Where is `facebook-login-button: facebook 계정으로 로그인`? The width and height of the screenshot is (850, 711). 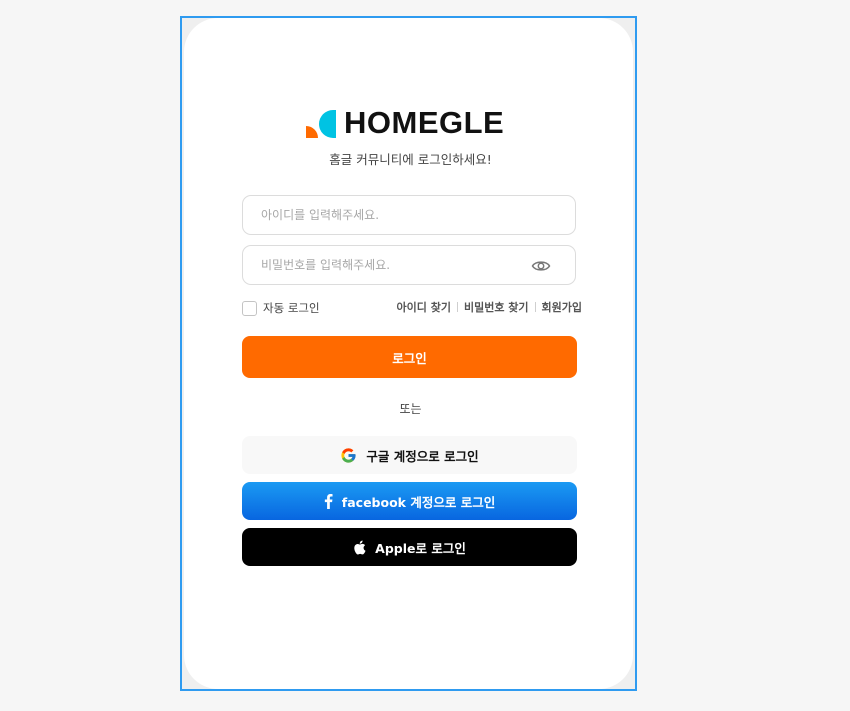
facebook-login-button: facebook 계정으로 로그인 is located at coordinates (409, 501).